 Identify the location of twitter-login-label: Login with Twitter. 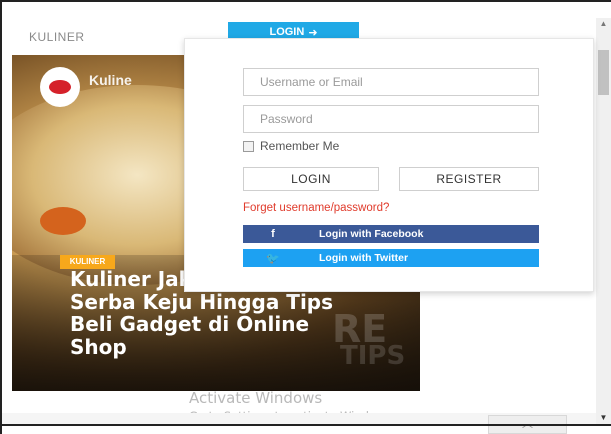
(364, 258).